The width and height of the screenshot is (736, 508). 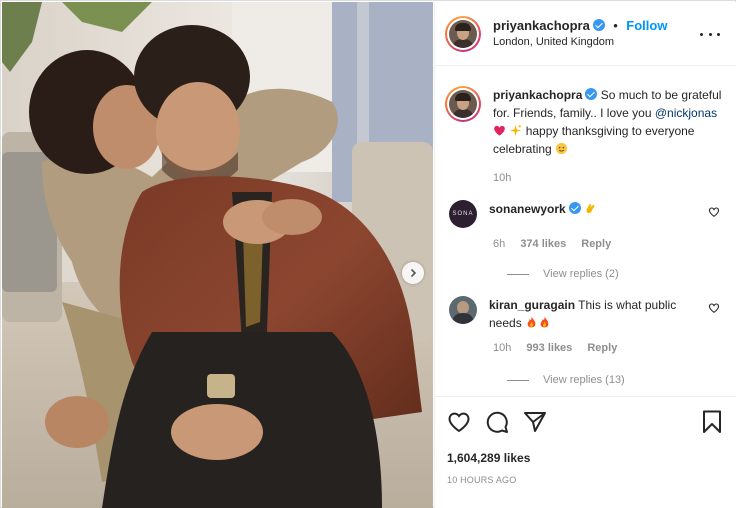 I want to click on follow-button: Follow, so click(x=646, y=25).